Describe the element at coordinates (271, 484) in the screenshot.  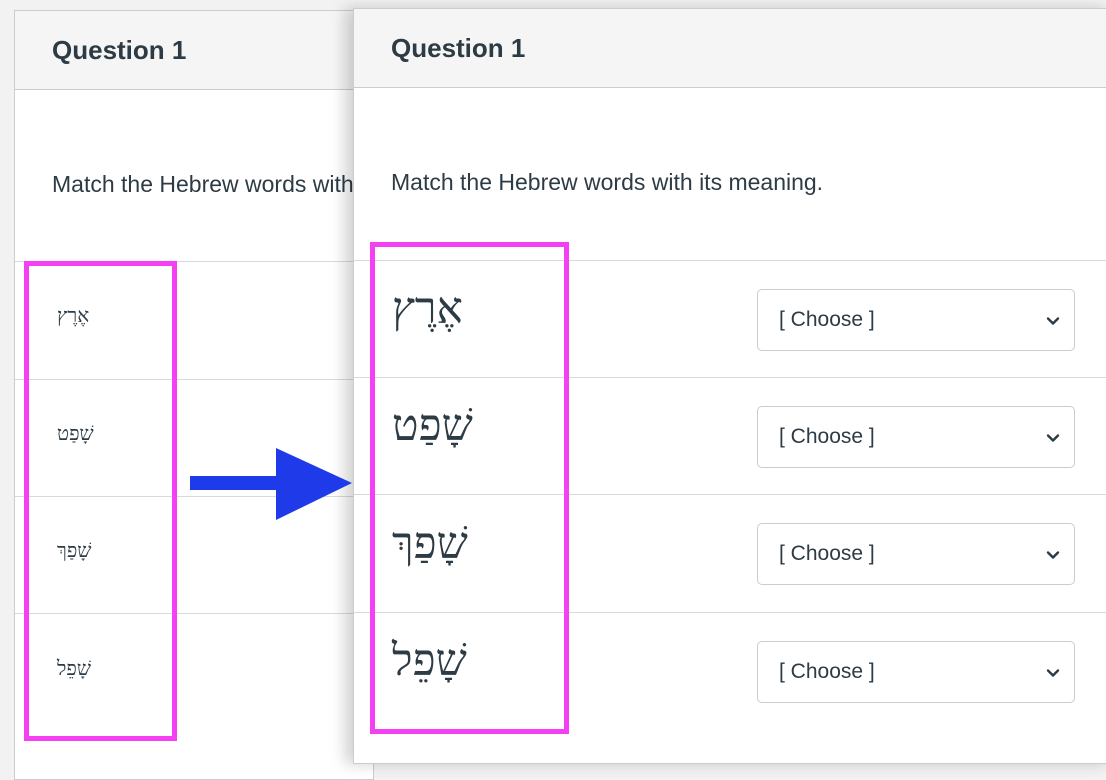
I see `arrow-right-icon` at that location.